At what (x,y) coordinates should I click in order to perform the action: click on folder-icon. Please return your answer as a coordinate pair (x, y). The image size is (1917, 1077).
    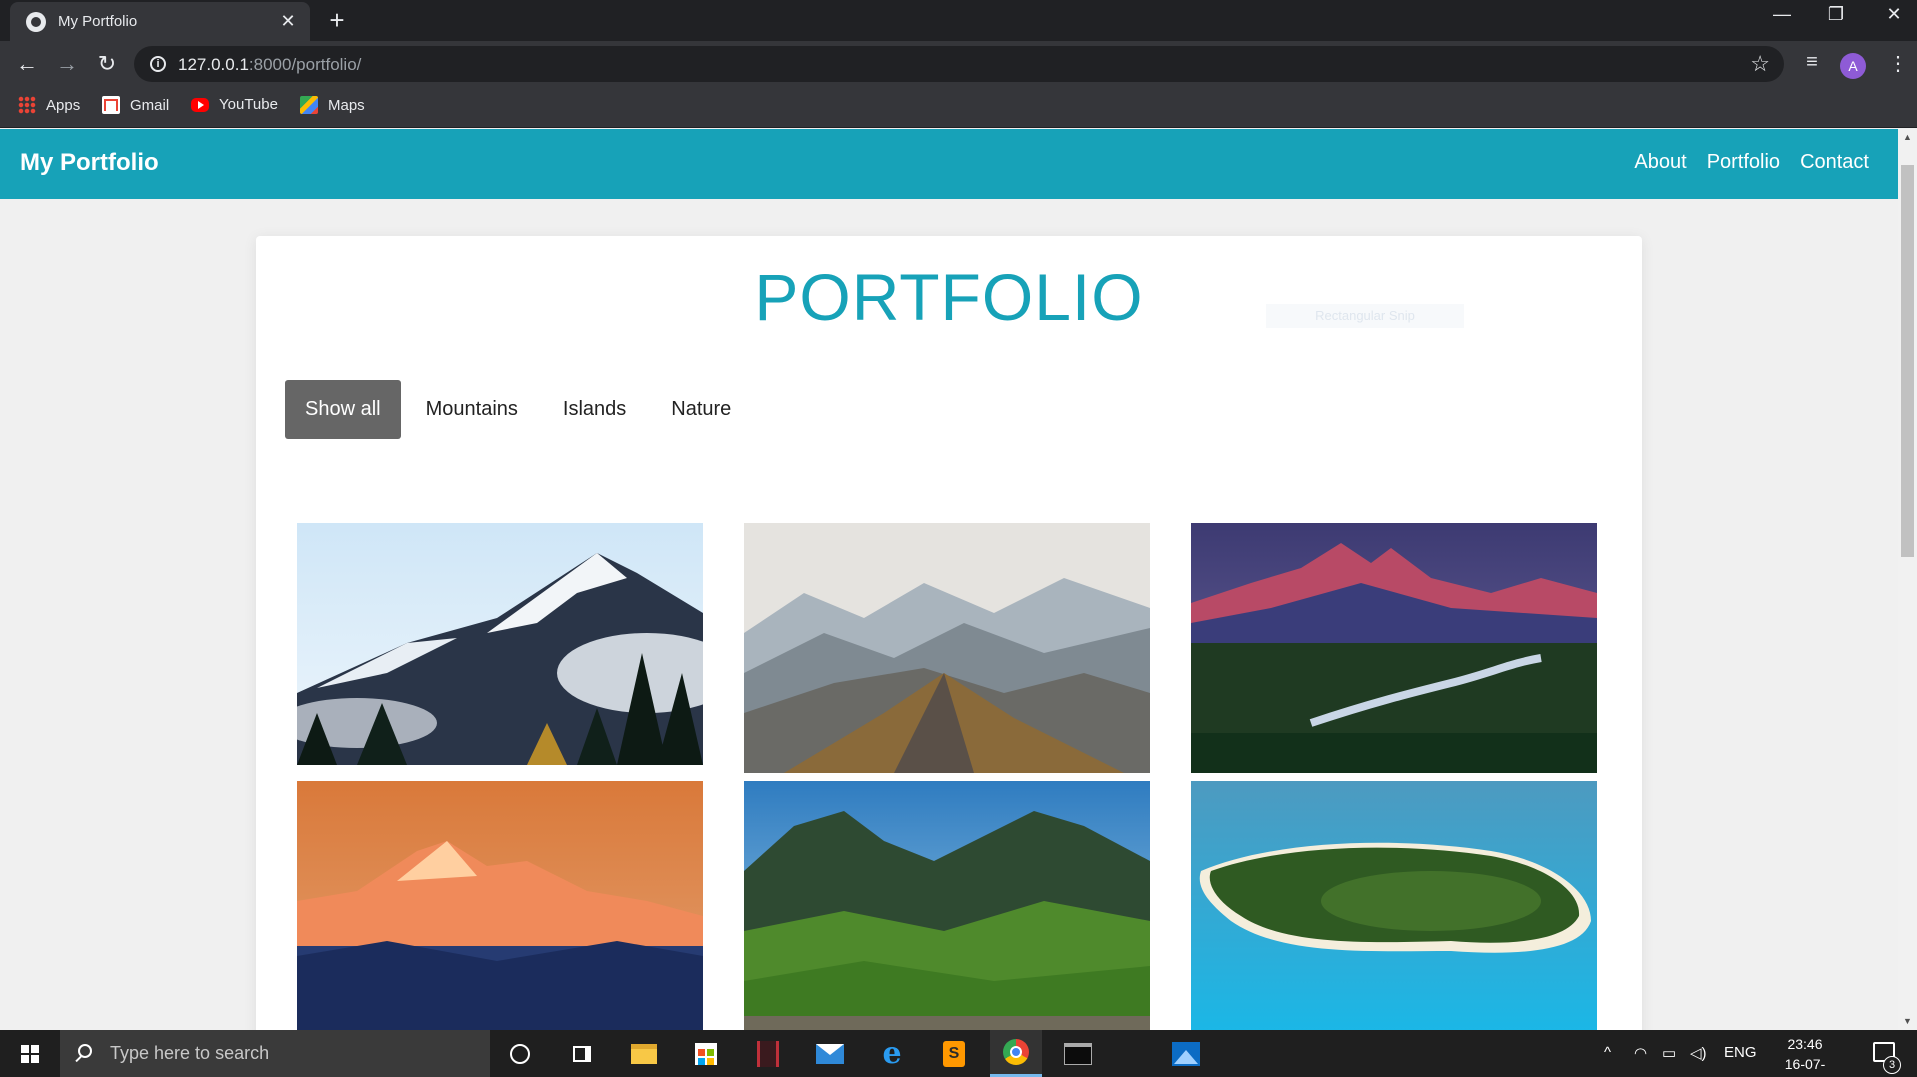
    Looking at the image, I should click on (644, 1053).